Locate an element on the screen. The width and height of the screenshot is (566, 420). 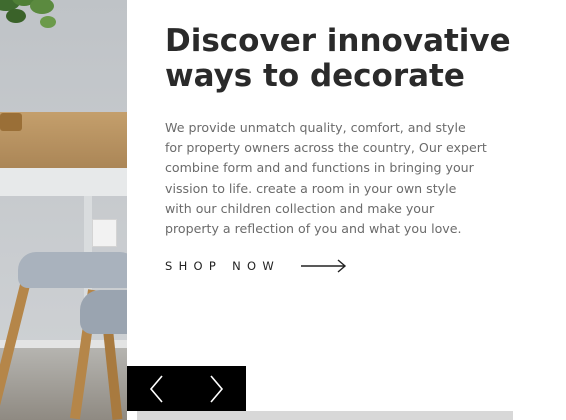
shop-now-link: SHOP NOW is located at coordinates (256, 266).